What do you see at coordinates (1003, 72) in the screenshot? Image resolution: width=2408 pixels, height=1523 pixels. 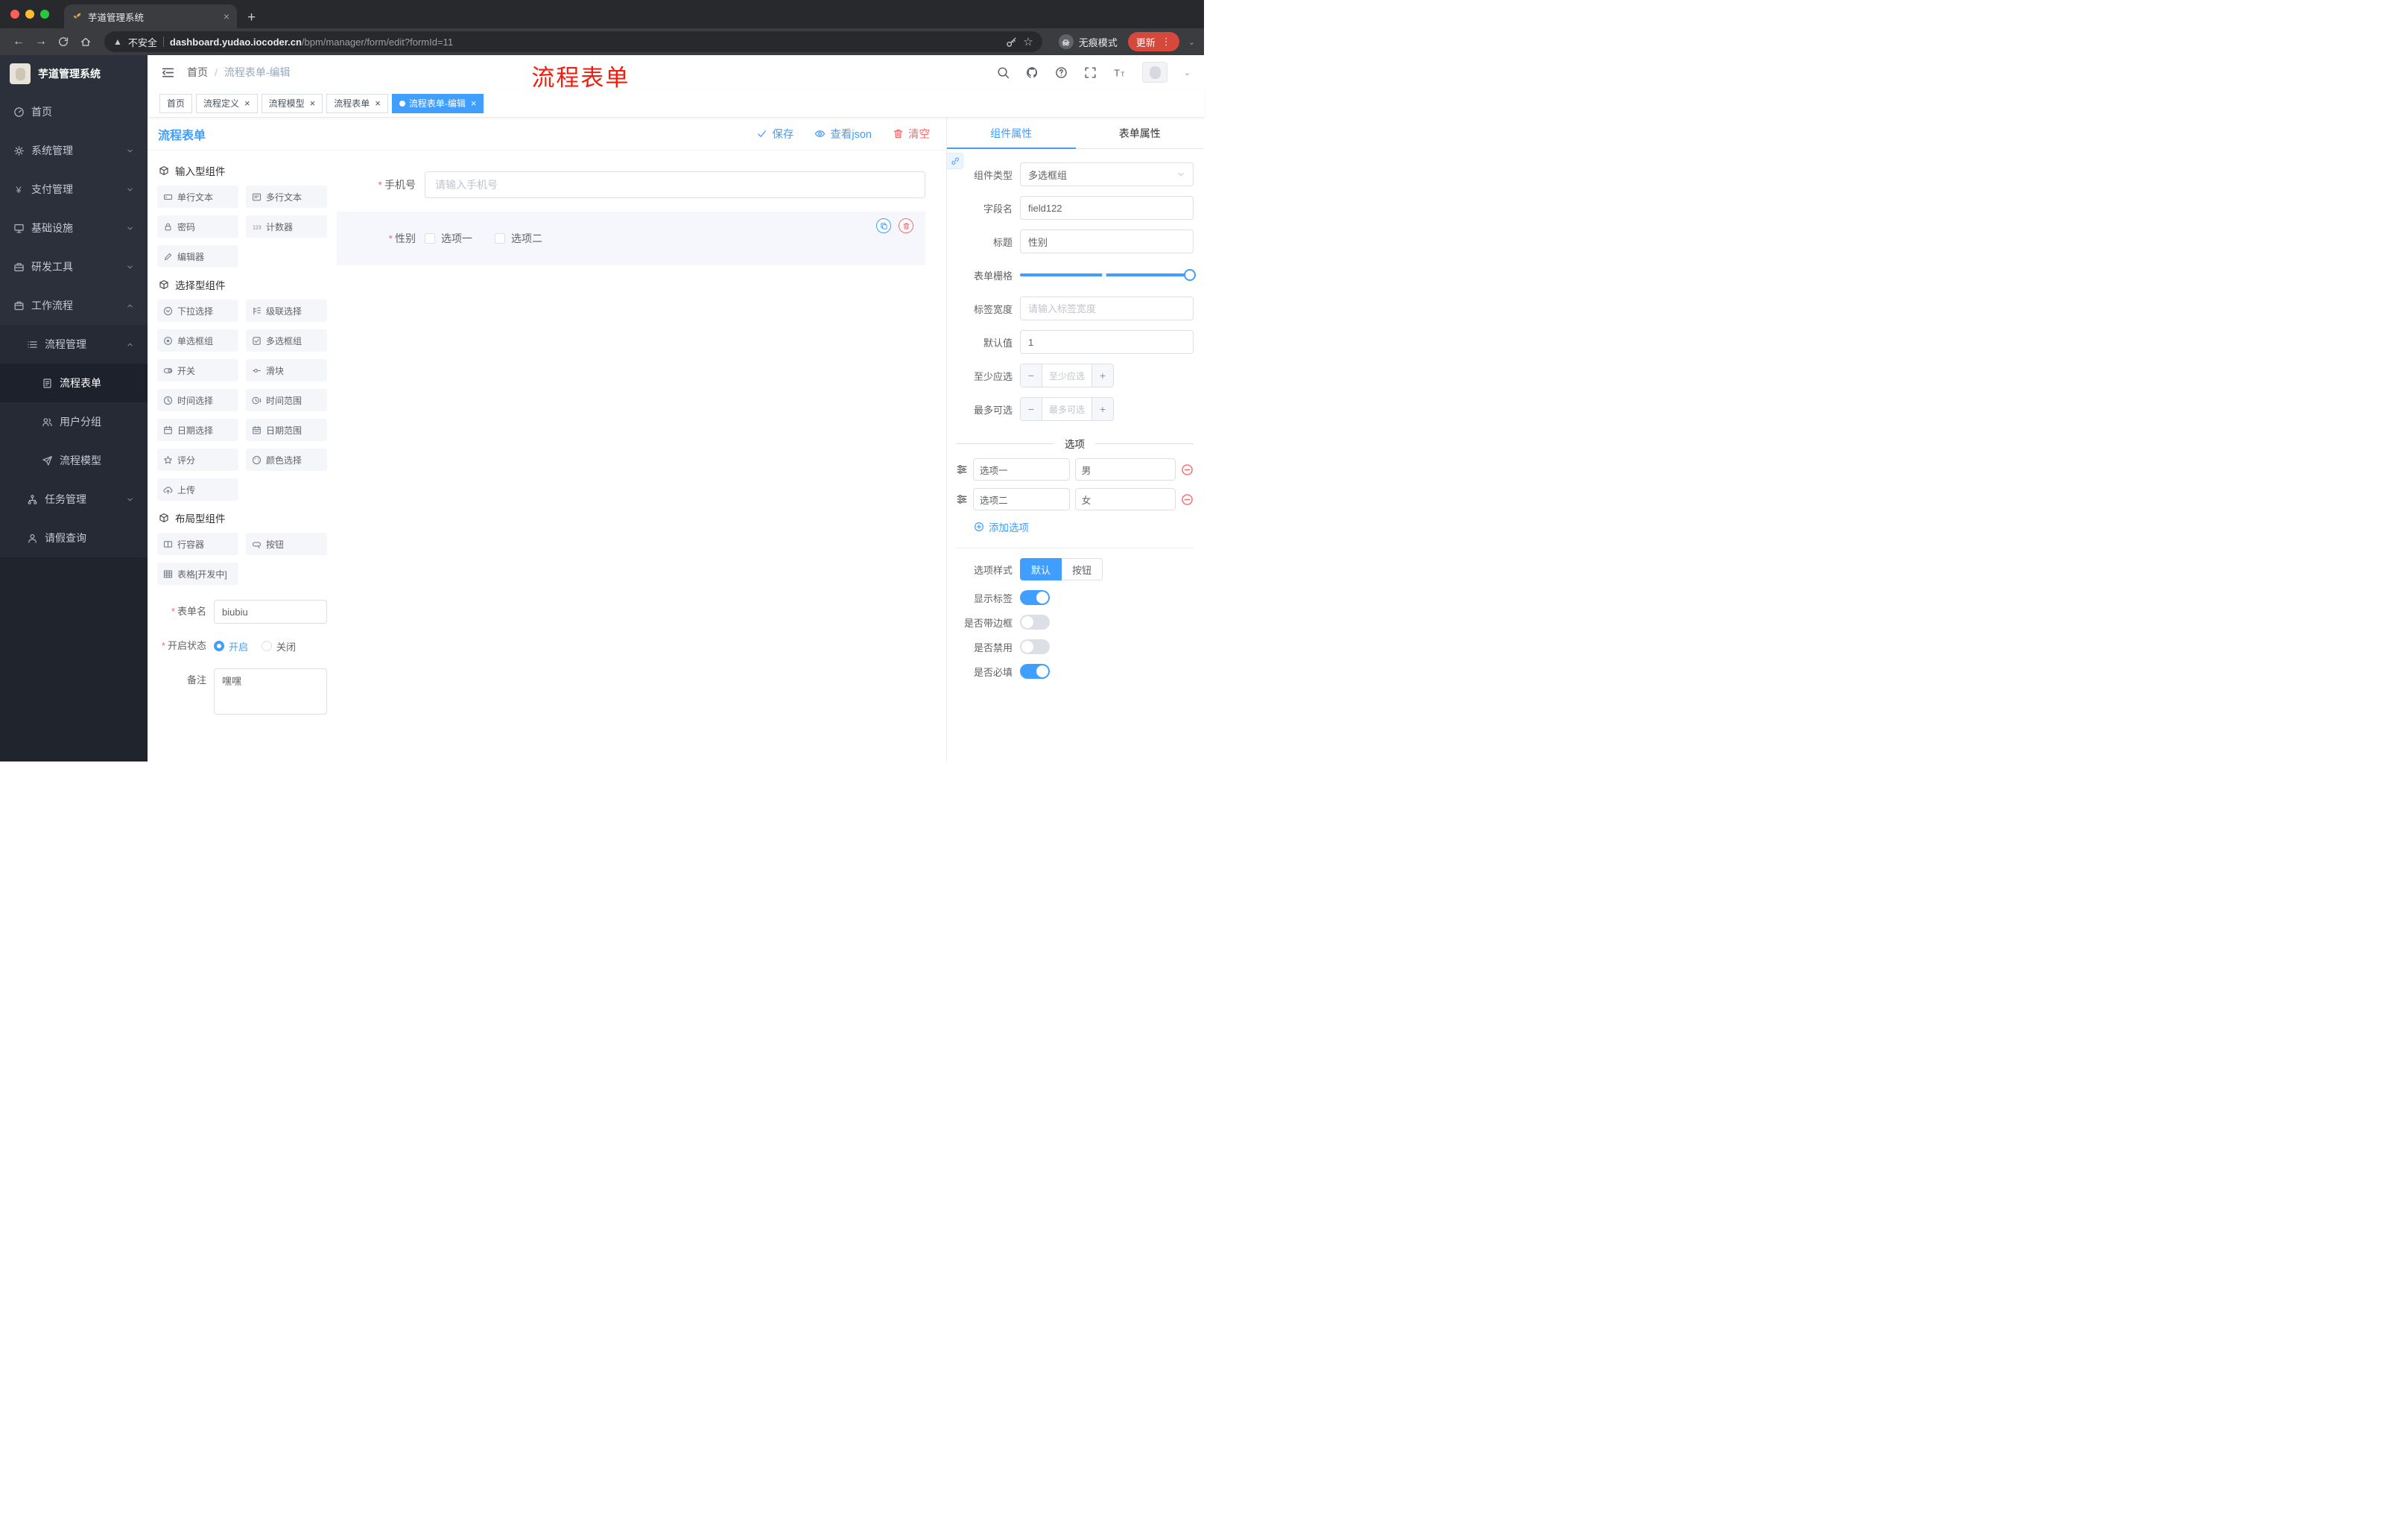 I see `search-icon` at bounding box center [1003, 72].